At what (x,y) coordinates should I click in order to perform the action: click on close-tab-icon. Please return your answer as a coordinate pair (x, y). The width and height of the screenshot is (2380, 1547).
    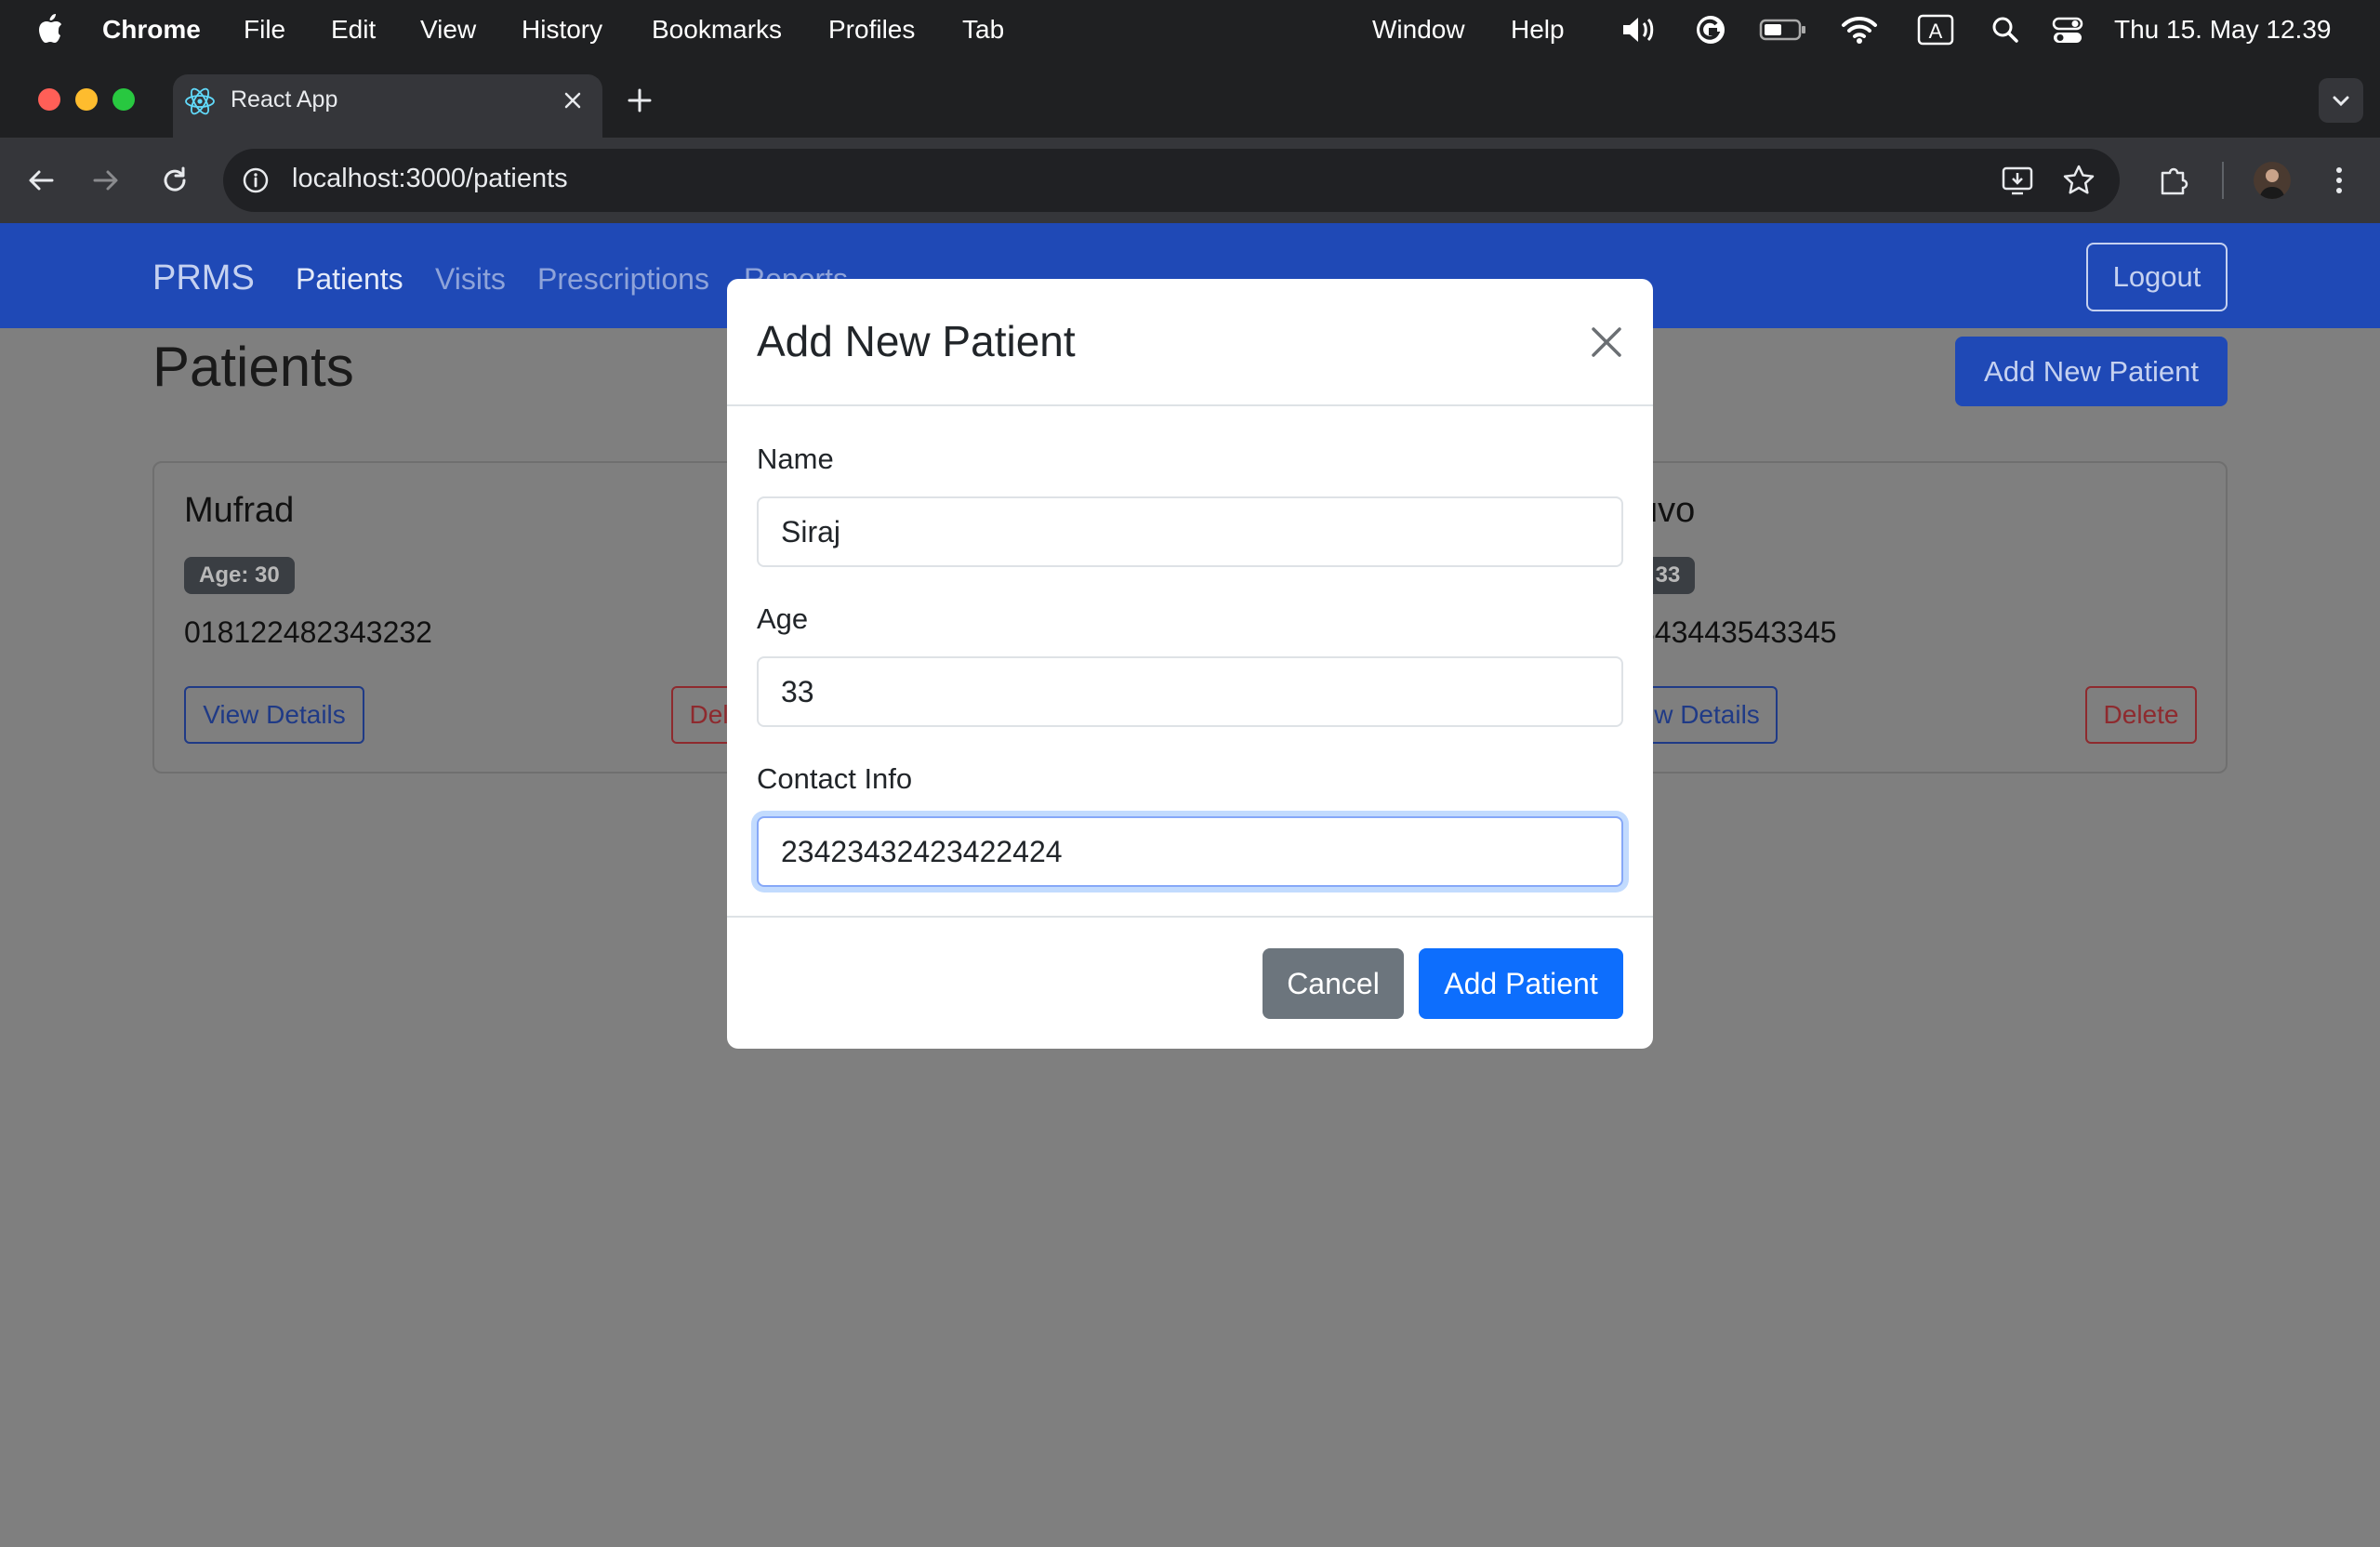
    Looking at the image, I should click on (573, 100).